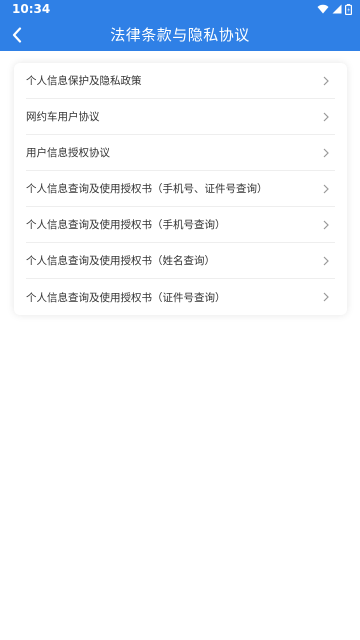 The height and width of the screenshot is (640, 360). What do you see at coordinates (180, 117) in the screenshot?
I see `agreement-item-ride-hailing-user-agreement: 网约车用户协议` at bounding box center [180, 117].